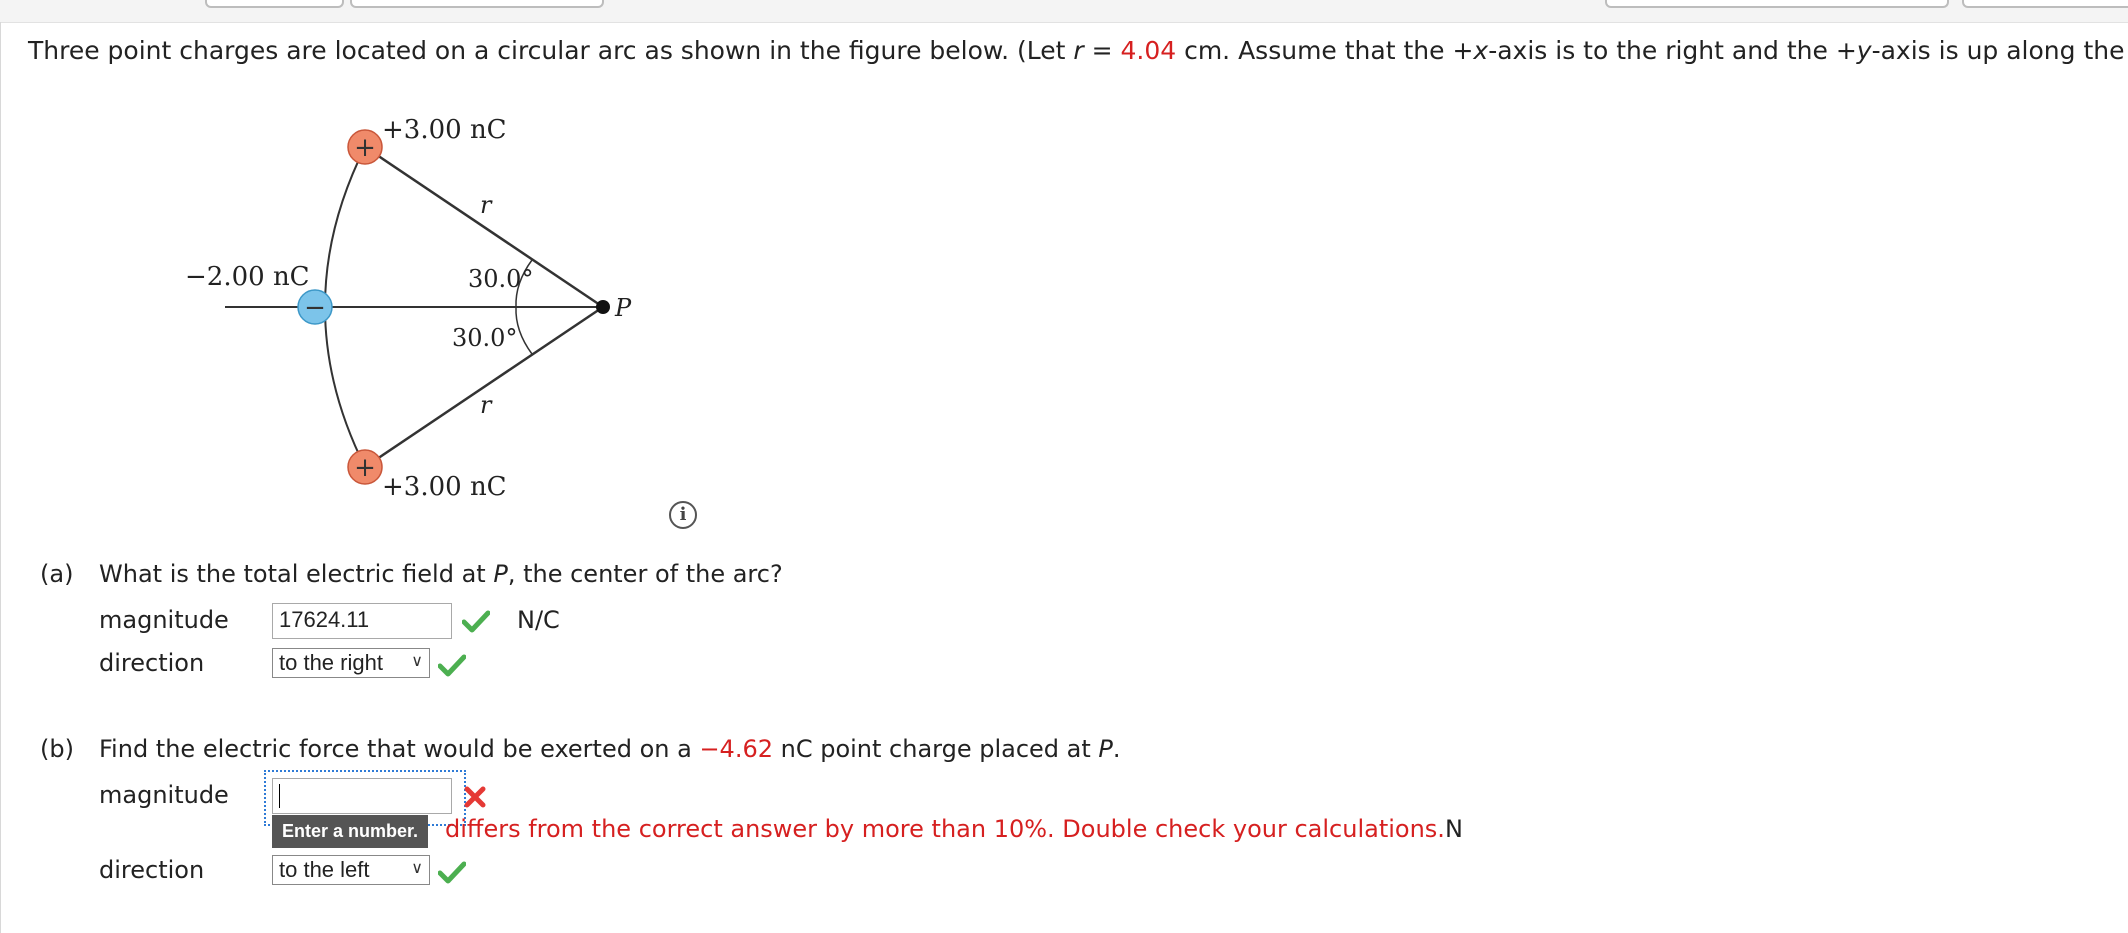 The height and width of the screenshot is (933, 2128). What do you see at coordinates (296, 574) in the screenshot?
I see `part-a-text-1: What is the total electric field at` at bounding box center [296, 574].